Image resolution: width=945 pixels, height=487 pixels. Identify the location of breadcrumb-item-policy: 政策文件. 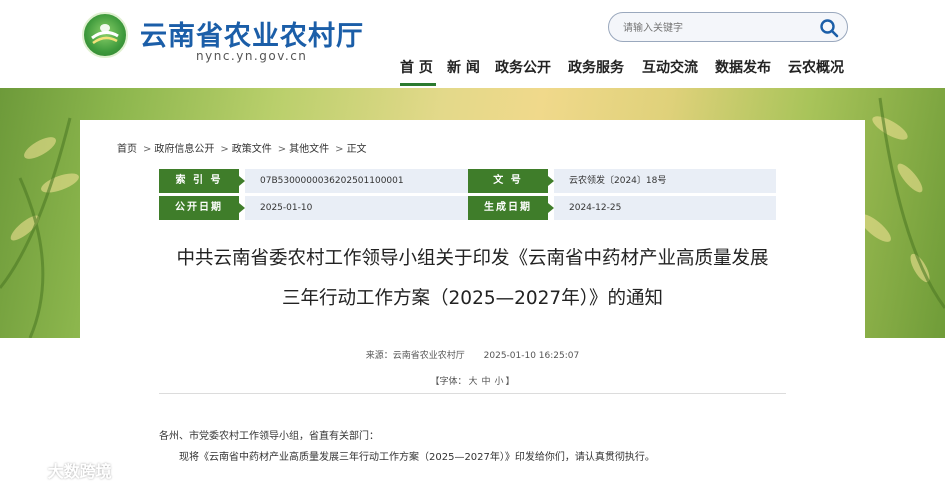
(252, 149).